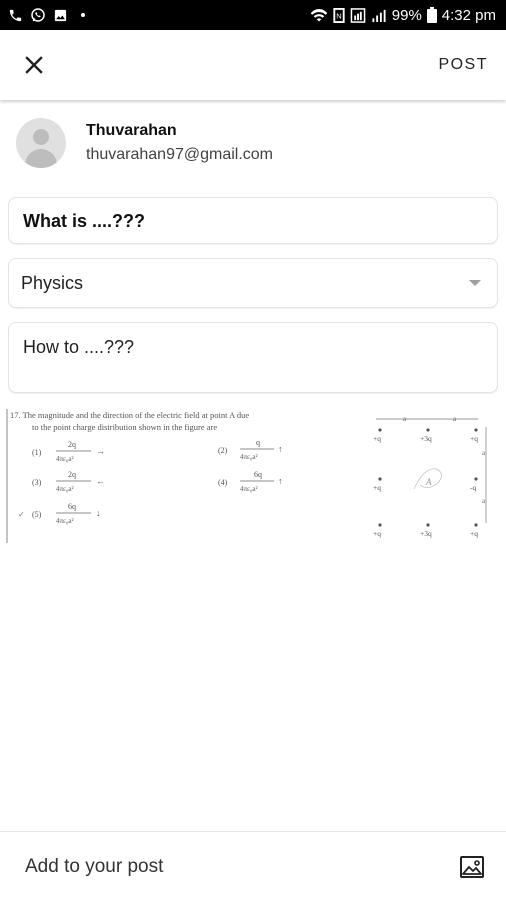 The width and height of the screenshot is (506, 901). Describe the element at coordinates (463, 65) in the screenshot. I see `post-button: POST` at that location.